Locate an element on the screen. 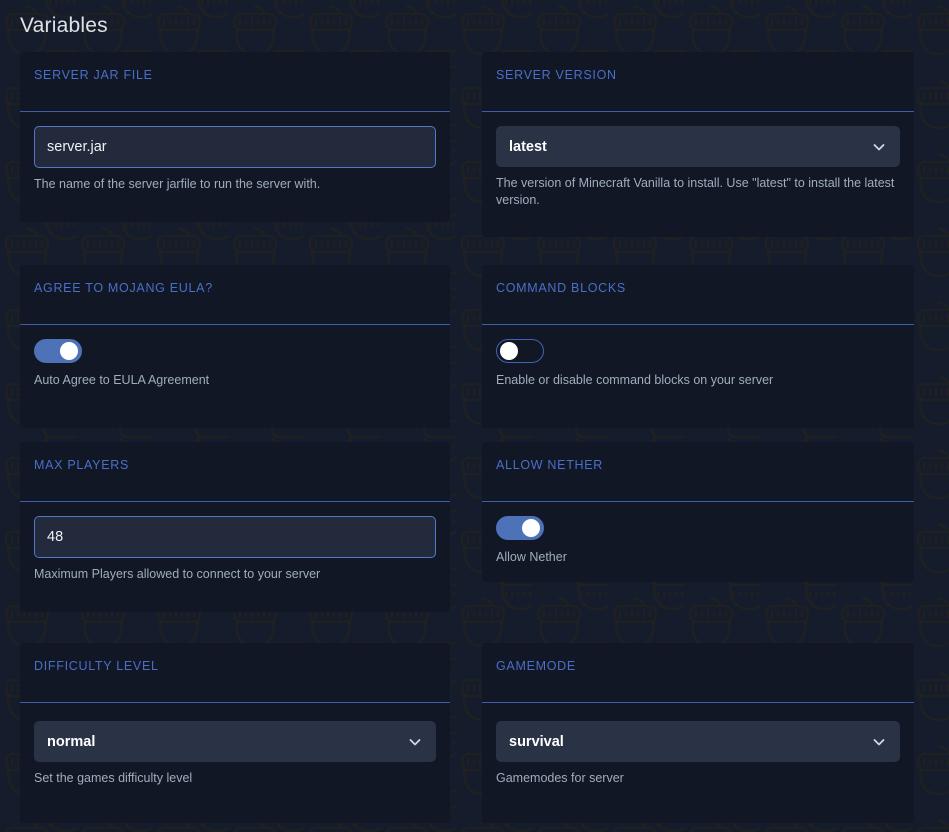  select-value: latest is located at coordinates (698, 146).